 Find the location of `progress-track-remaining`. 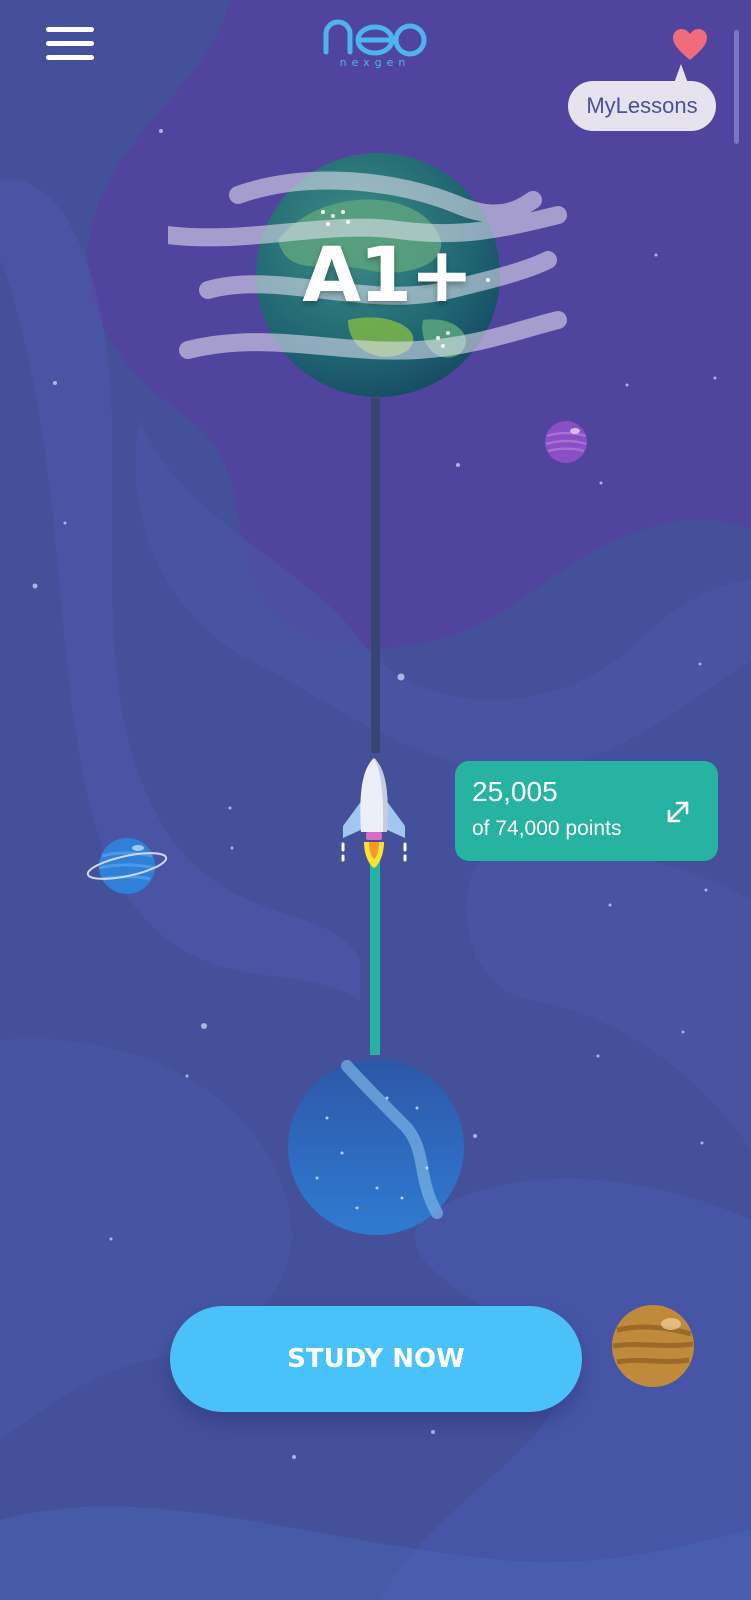

progress-track-remaining is located at coordinates (375, 575).